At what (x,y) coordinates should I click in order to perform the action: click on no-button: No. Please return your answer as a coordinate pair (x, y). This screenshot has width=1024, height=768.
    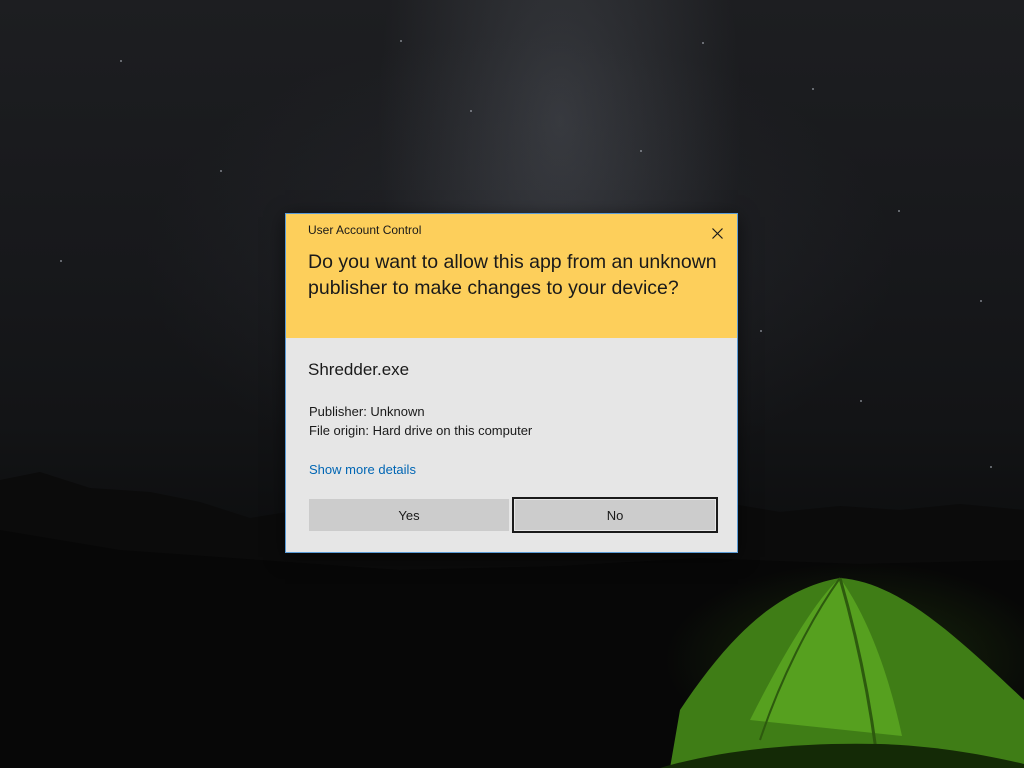
    Looking at the image, I should click on (615, 515).